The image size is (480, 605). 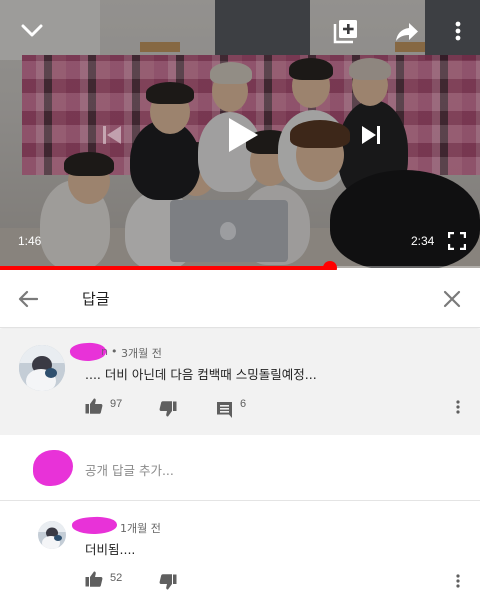 What do you see at coordinates (457, 241) in the screenshot?
I see `fullscreen-icon` at bounding box center [457, 241].